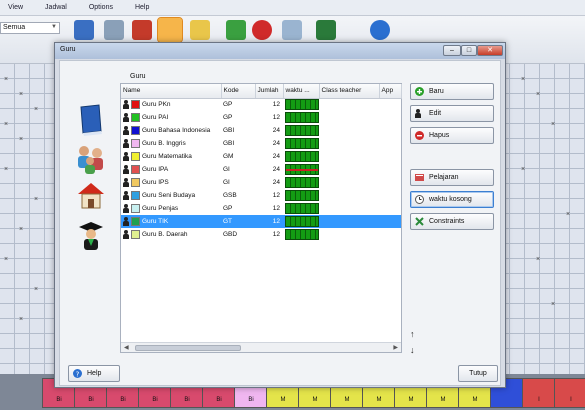 Image resolution: width=585 pixels, height=410 pixels. Describe the element at coordinates (261, 347) in the screenshot. I see `horizontal-scrollbar: ◀ ▶` at that location.